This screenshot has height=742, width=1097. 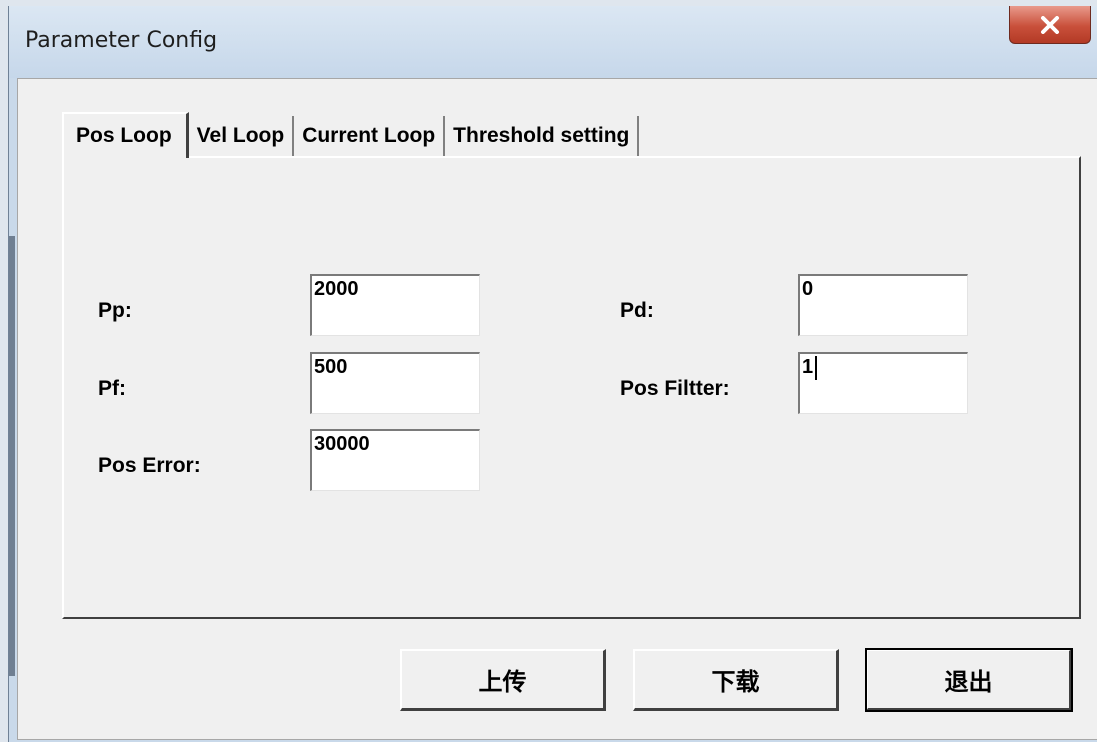 I want to click on text-caret, so click(x=816, y=368).